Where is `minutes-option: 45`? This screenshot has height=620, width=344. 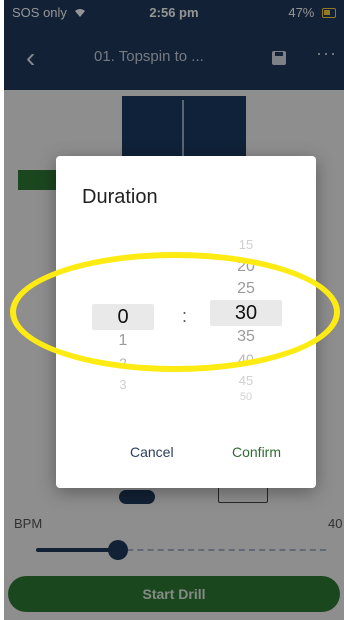
minutes-option: 45 is located at coordinates (246, 381).